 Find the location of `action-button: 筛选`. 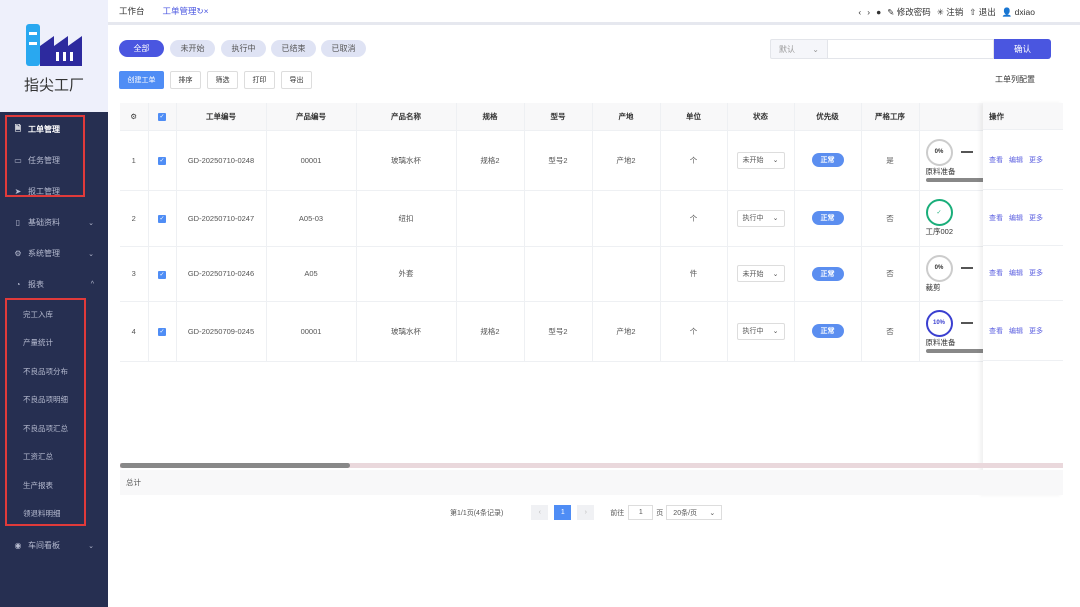

action-button: 筛选 is located at coordinates (222, 80).